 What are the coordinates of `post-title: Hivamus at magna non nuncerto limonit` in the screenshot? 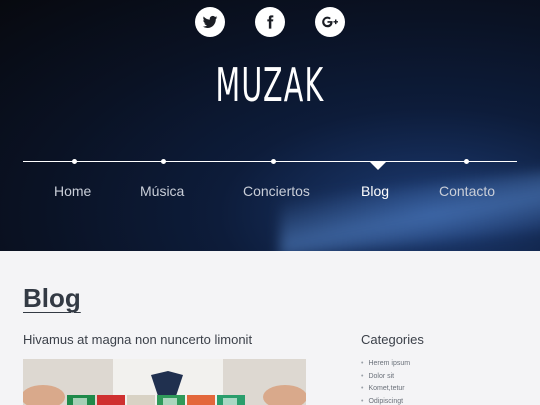 It's located at (137, 339).